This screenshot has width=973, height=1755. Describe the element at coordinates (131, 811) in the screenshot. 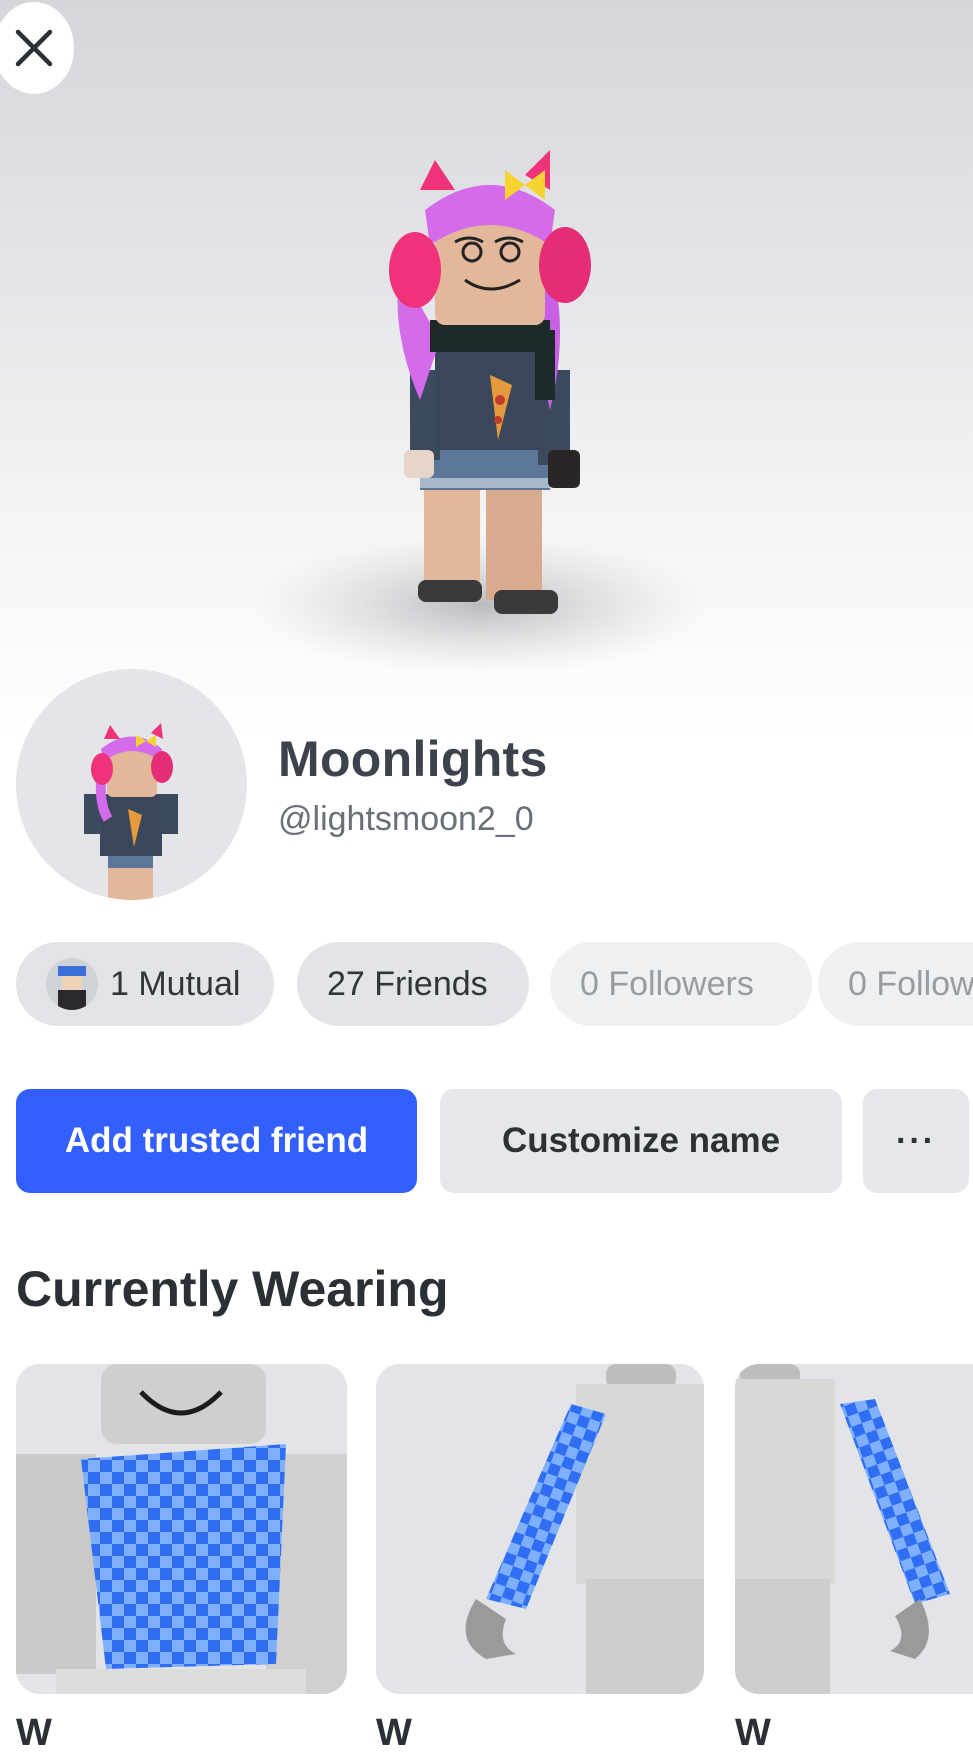

I see `avatar-thumbnail` at that location.